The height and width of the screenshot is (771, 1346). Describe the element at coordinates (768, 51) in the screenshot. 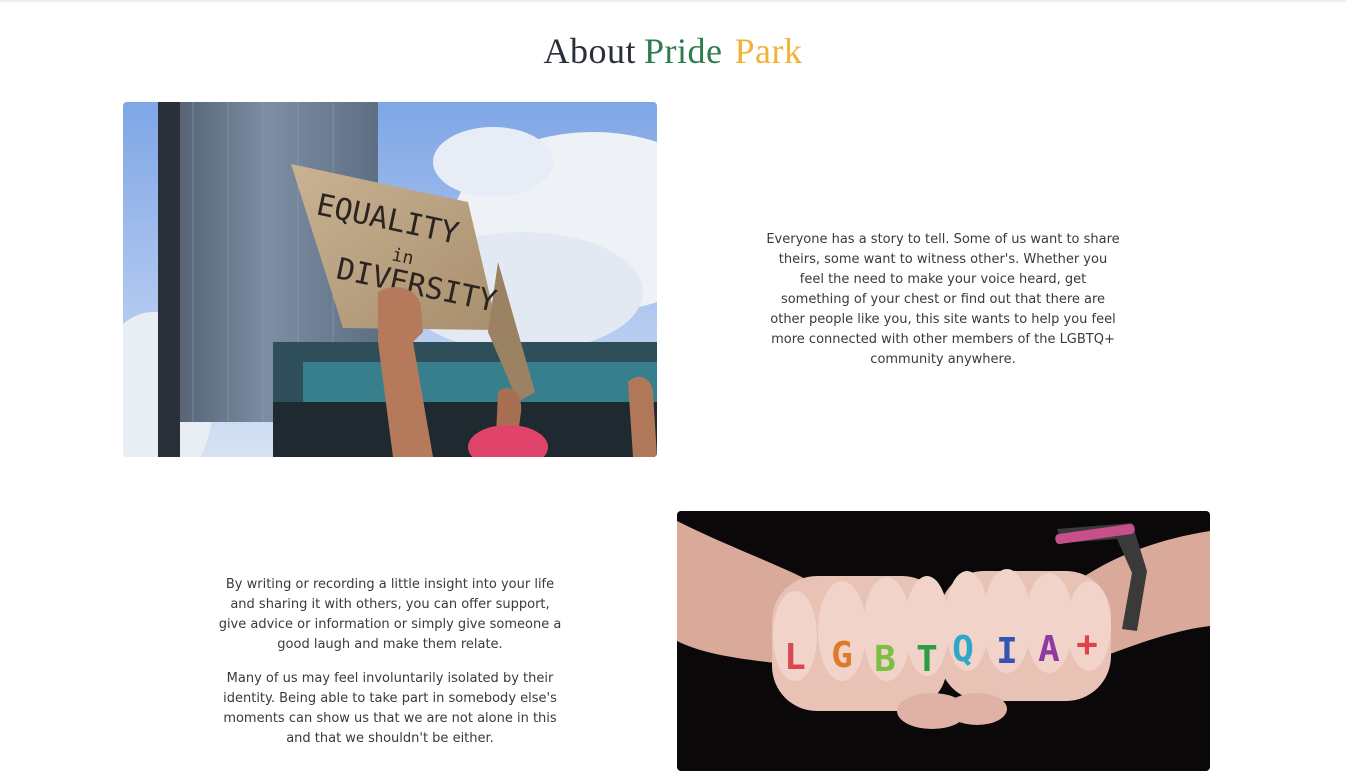

I see `title-park: Park` at that location.